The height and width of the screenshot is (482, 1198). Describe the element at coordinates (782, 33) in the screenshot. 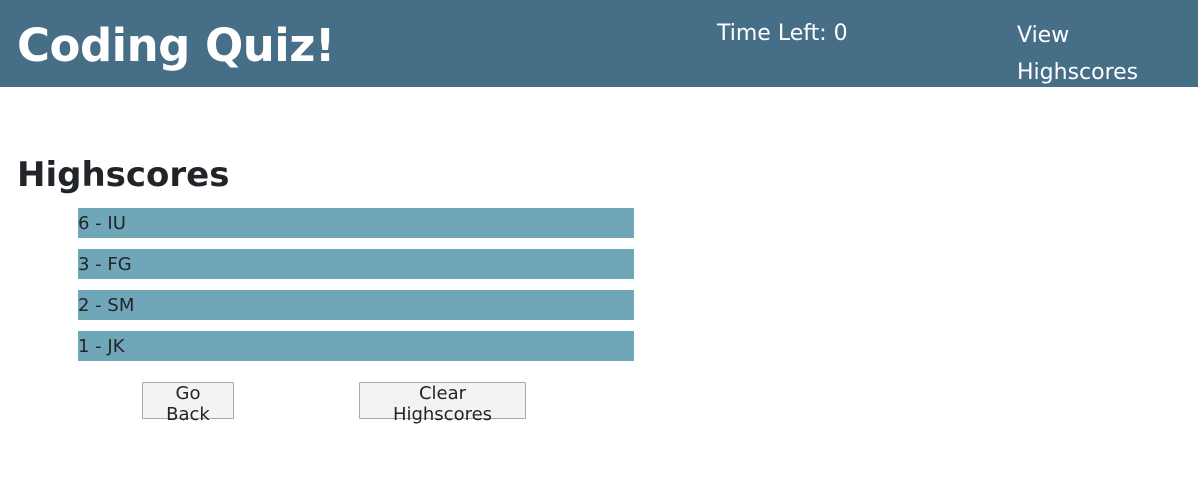

I see `timer-display: Time Left: 0` at that location.